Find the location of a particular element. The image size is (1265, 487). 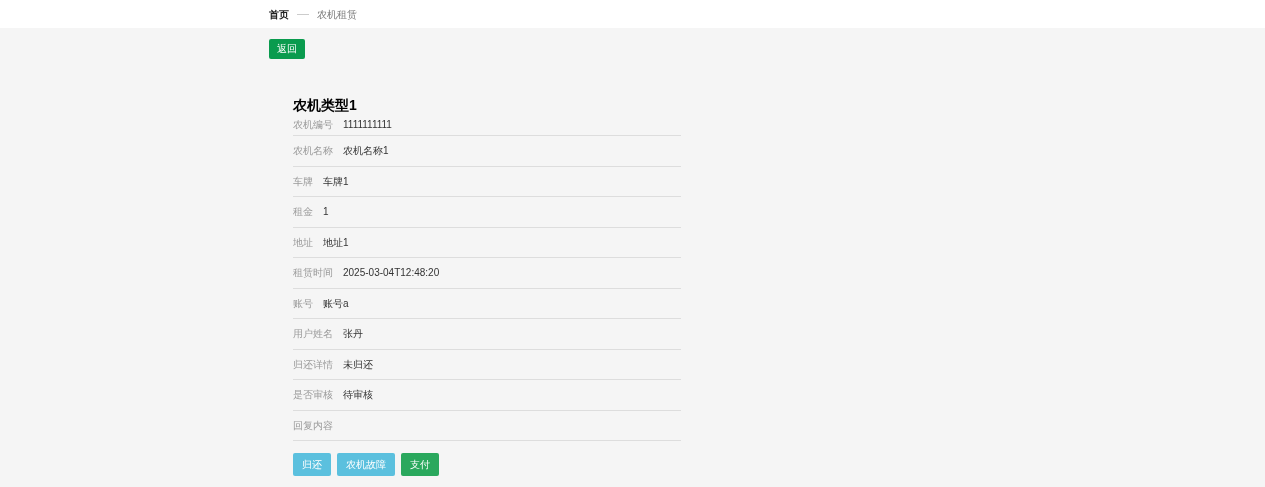

field-value: 张丹 is located at coordinates (353, 334).